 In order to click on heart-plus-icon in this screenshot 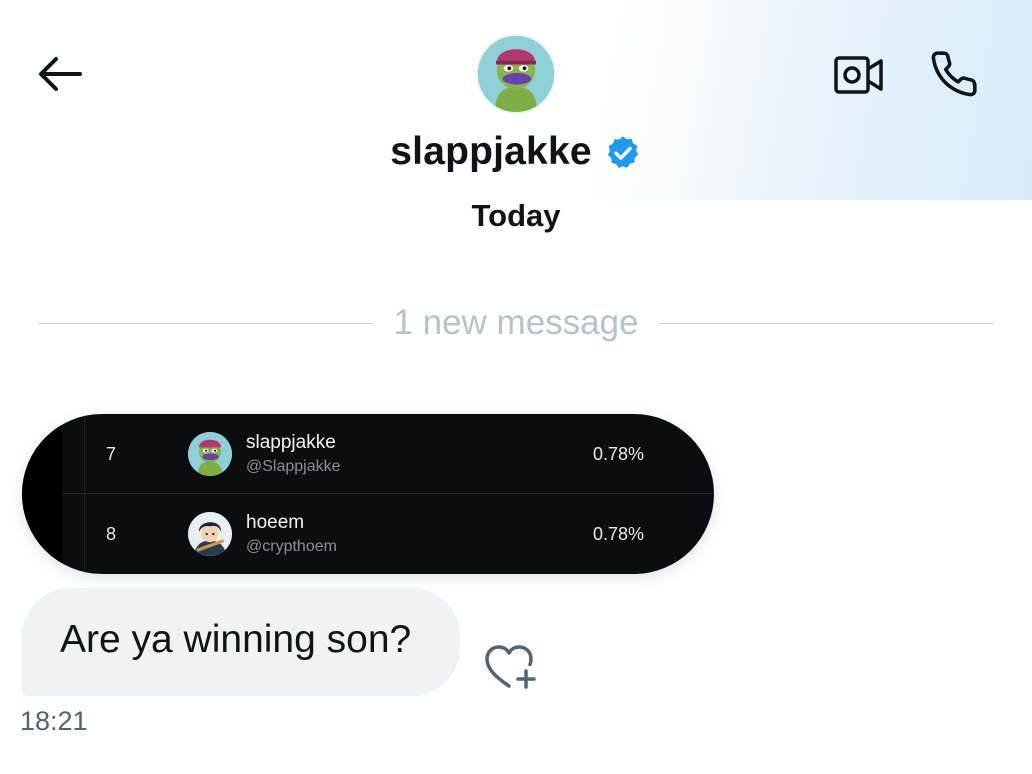, I will do `click(510, 667)`.